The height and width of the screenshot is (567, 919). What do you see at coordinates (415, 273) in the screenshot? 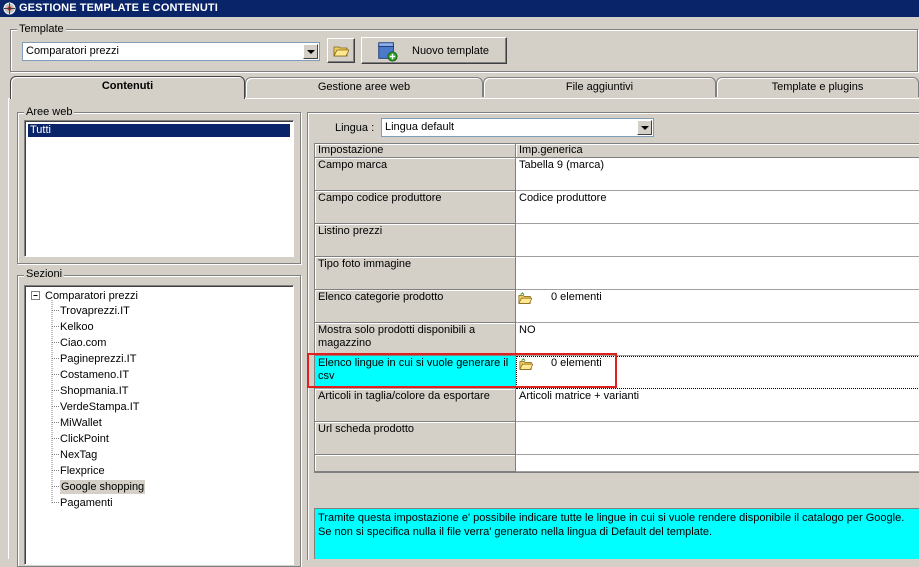
I see `setting-name: Tipo foto immagine` at bounding box center [415, 273].